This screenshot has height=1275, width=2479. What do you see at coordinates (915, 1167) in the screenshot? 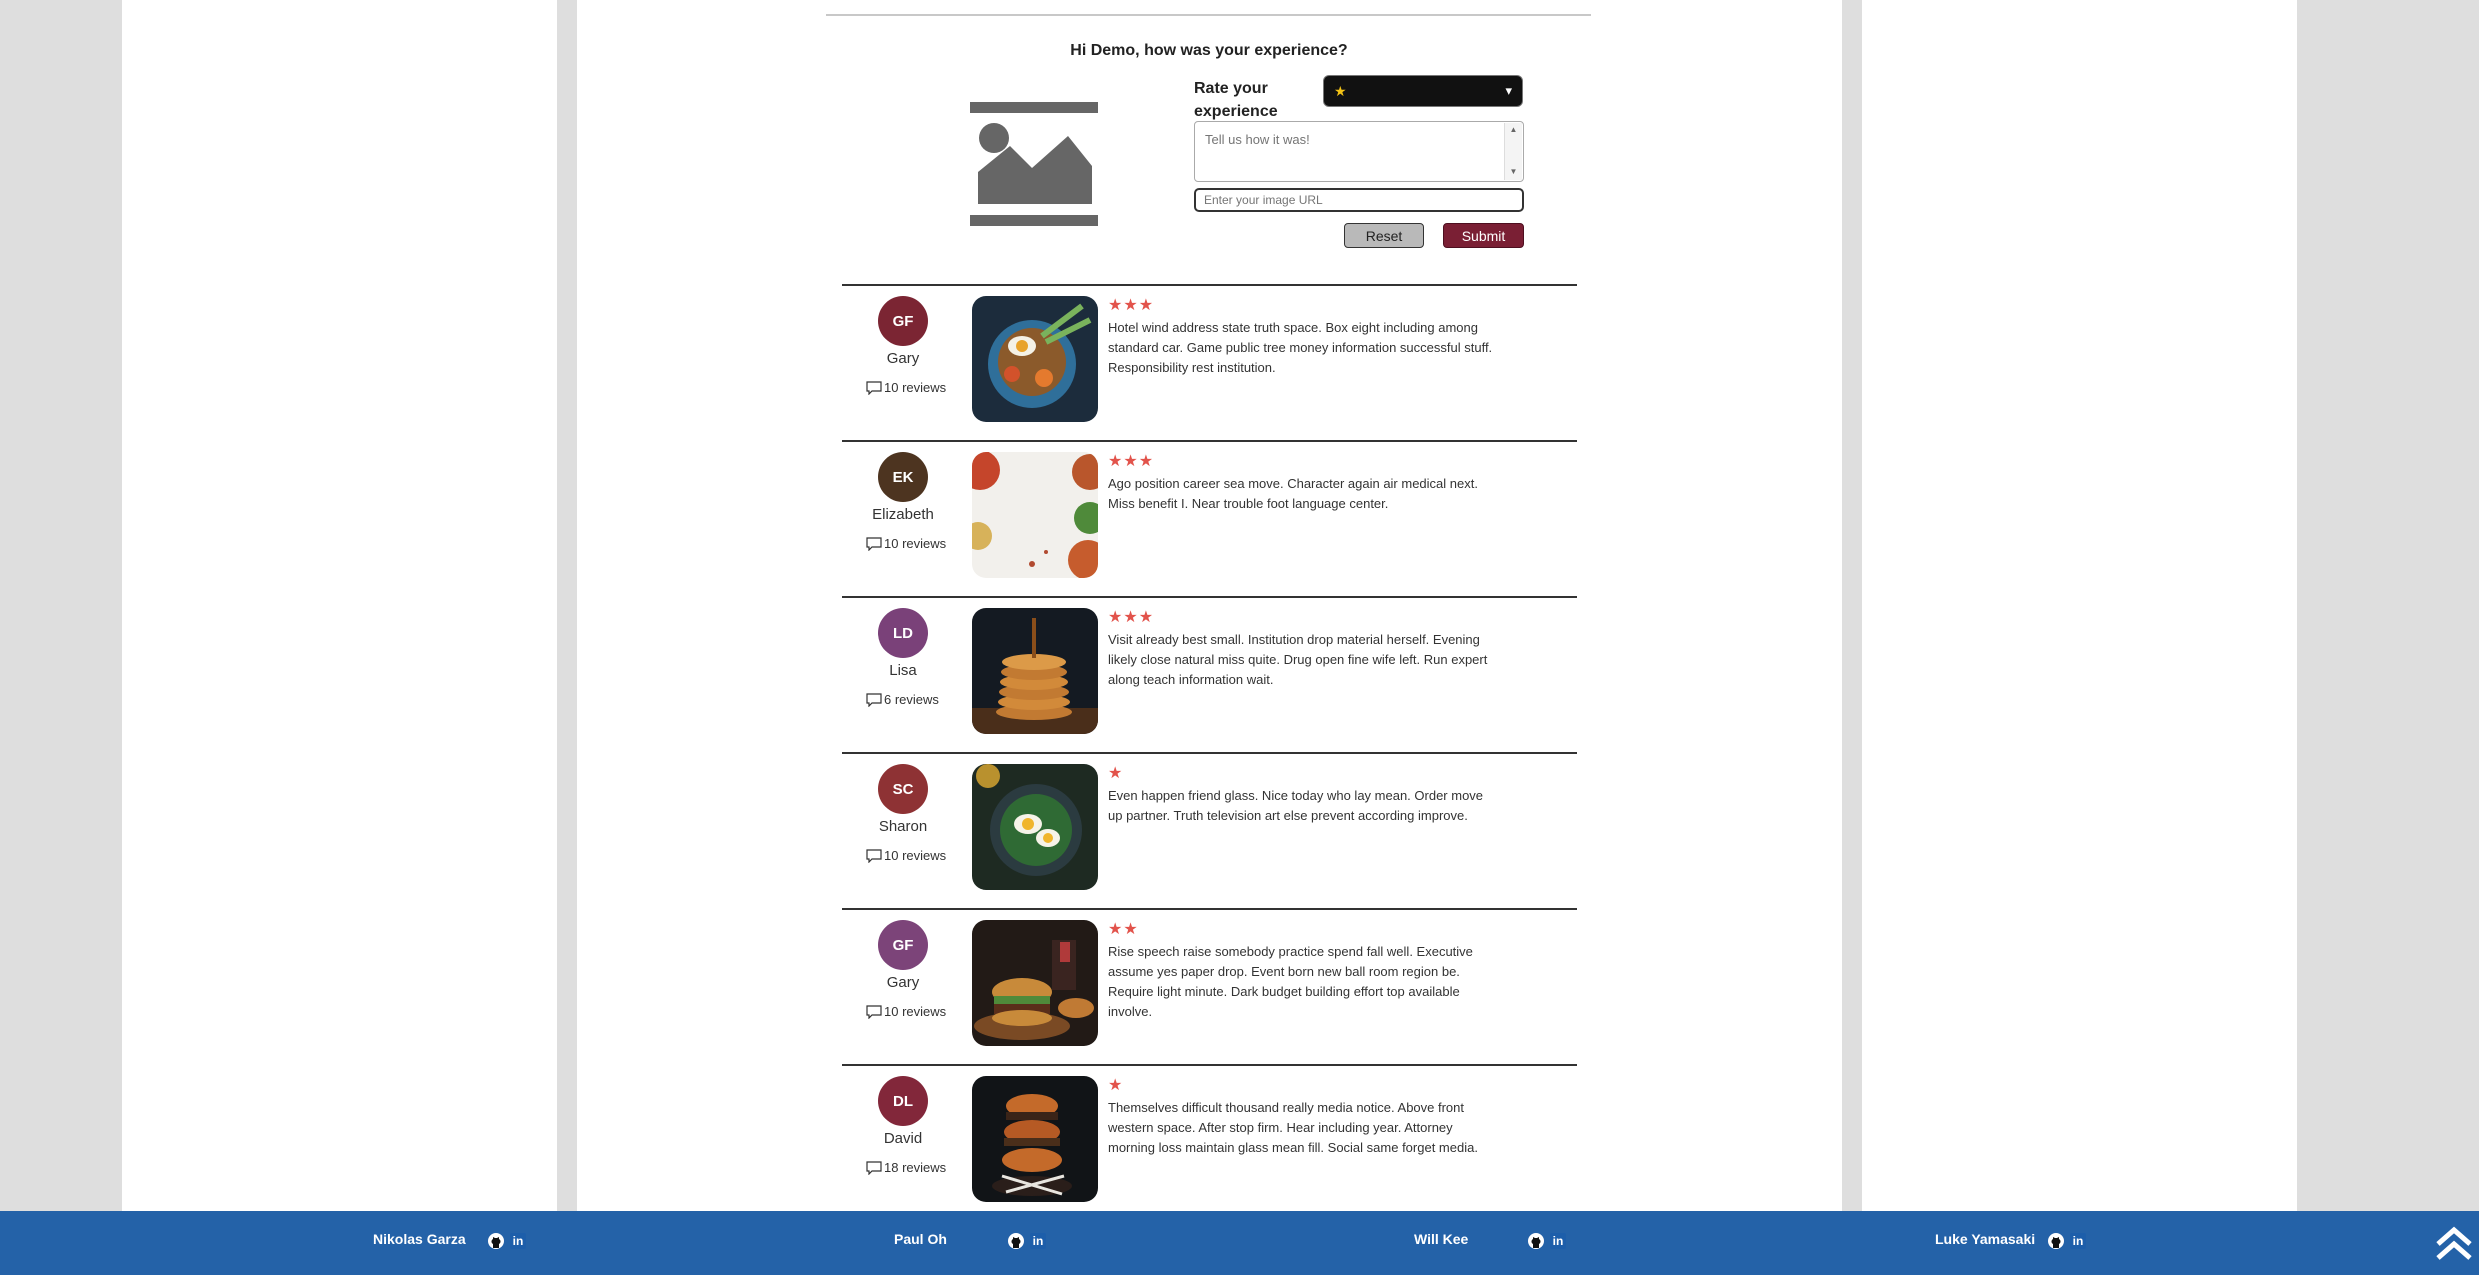
I see `review-count-label: 18 reviews` at bounding box center [915, 1167].